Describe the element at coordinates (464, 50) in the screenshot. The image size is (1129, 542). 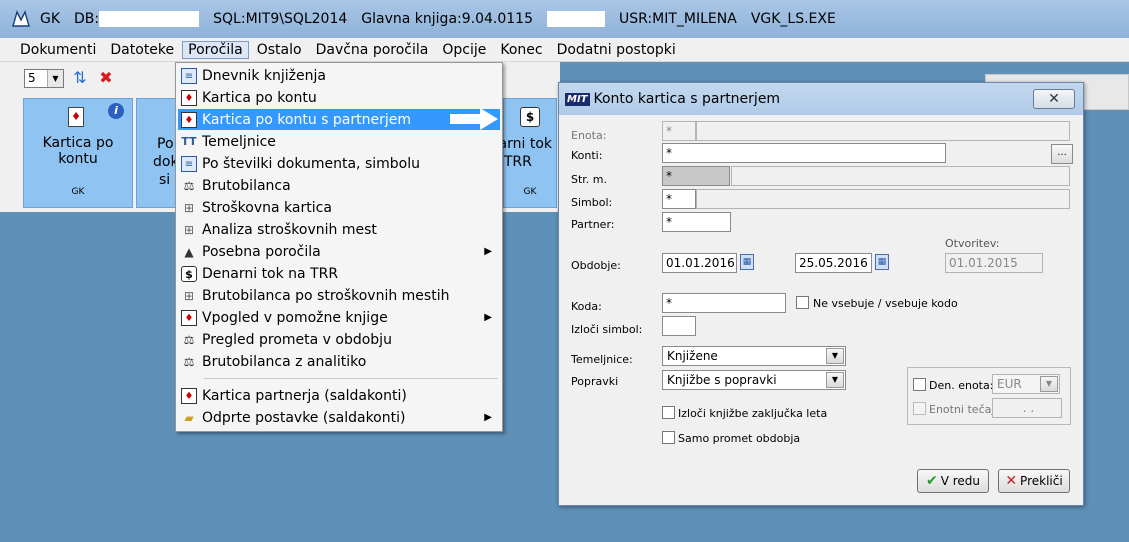
I see `menu-opcije: Opcije` at that location.